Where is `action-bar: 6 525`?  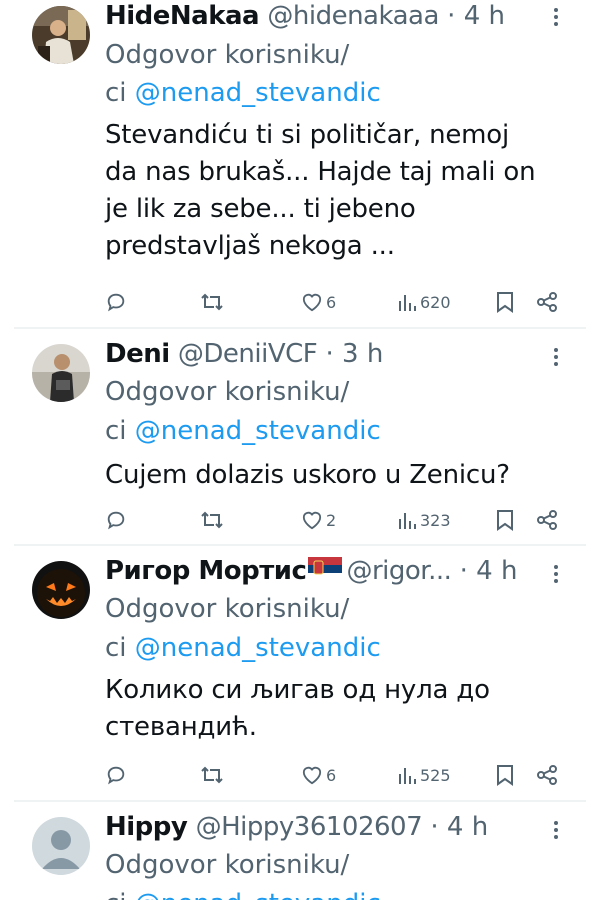
action-bar: 6 525 is located at coordinates (335, 775).